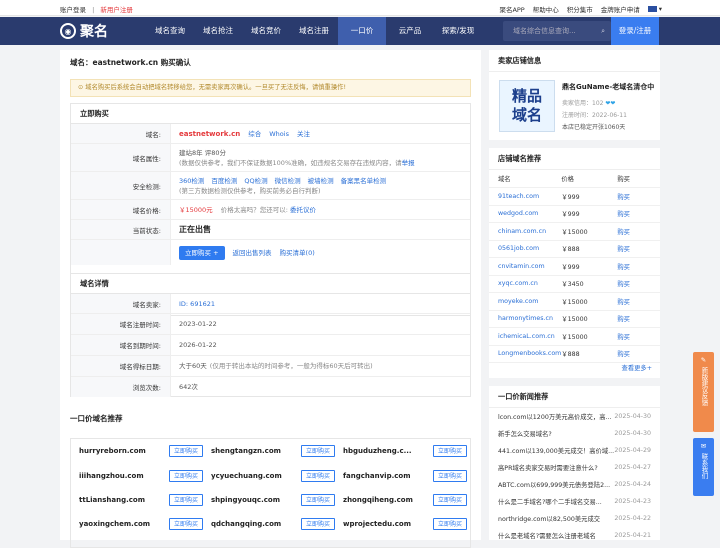 This screenshot has width=720, height=548. Describe the element at coordinates (270, 345) in the screenshot. I see `detail-row: 域名到期时间: 2026-01-22` at that location.